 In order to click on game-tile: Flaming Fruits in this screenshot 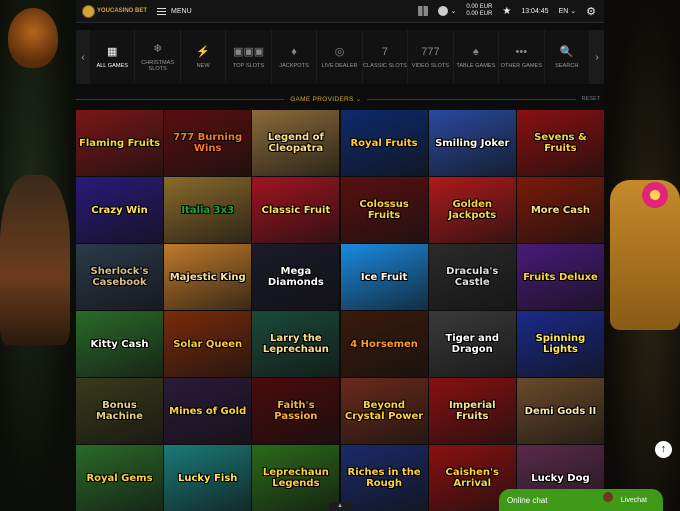, I will do `click(119, 143)`.